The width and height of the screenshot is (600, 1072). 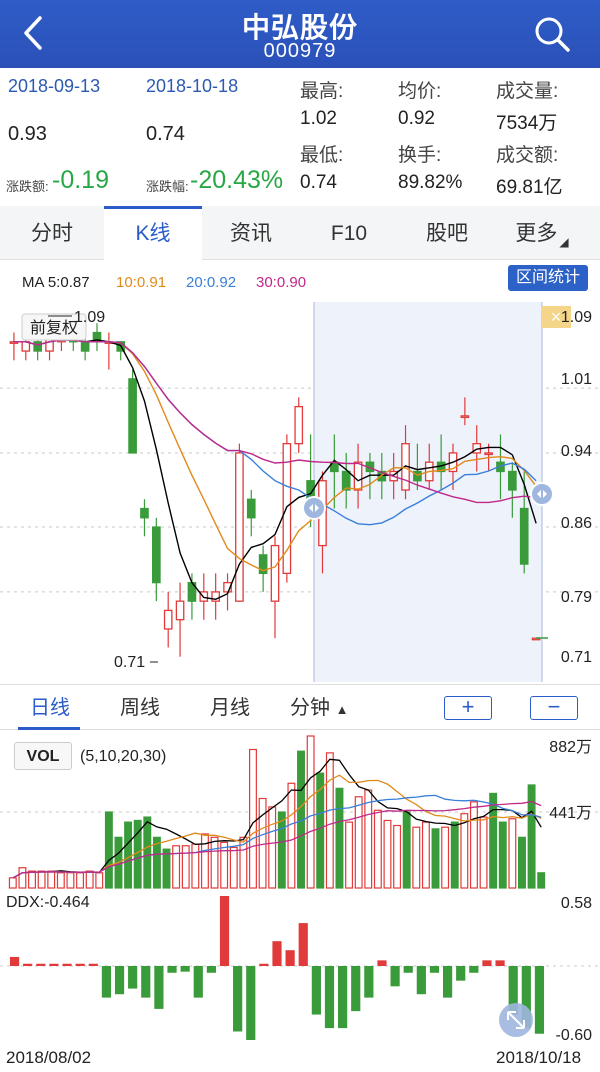 I want to click on change-amount-label: 涨跌额:, so click(x=27, y=186).